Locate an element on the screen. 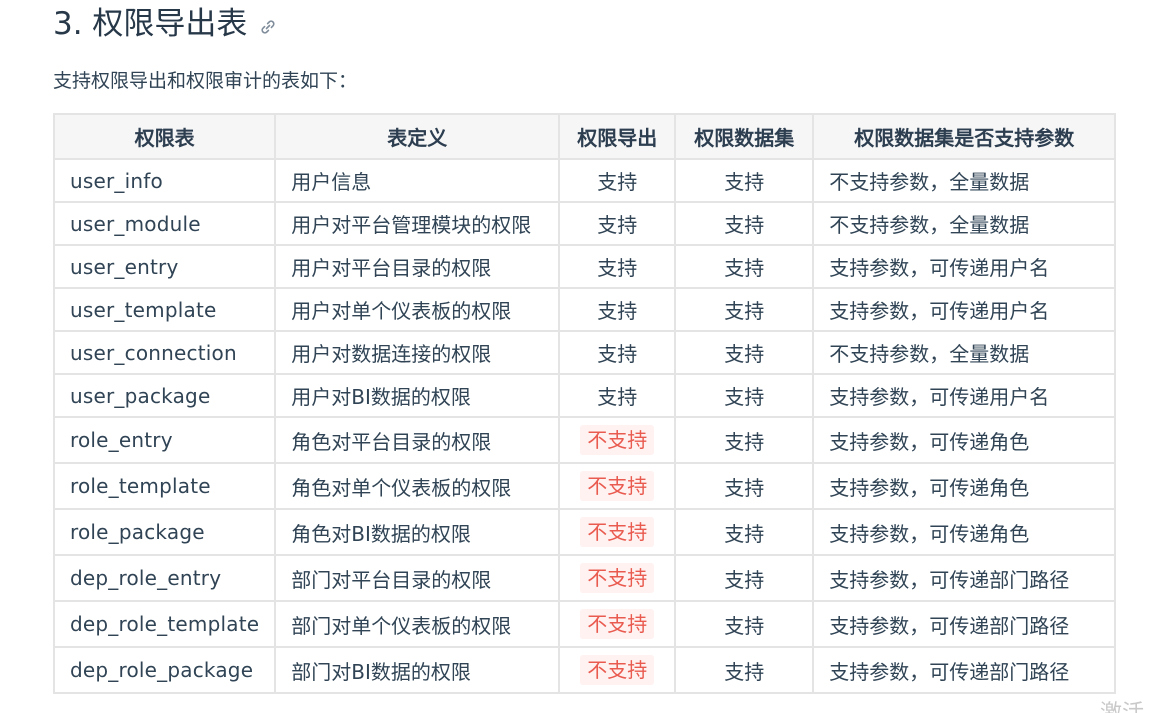 Image resolution: width=1159 pixels, height=713 pixels. cell-table-name: role_entry is located at coordinates (164, 440).